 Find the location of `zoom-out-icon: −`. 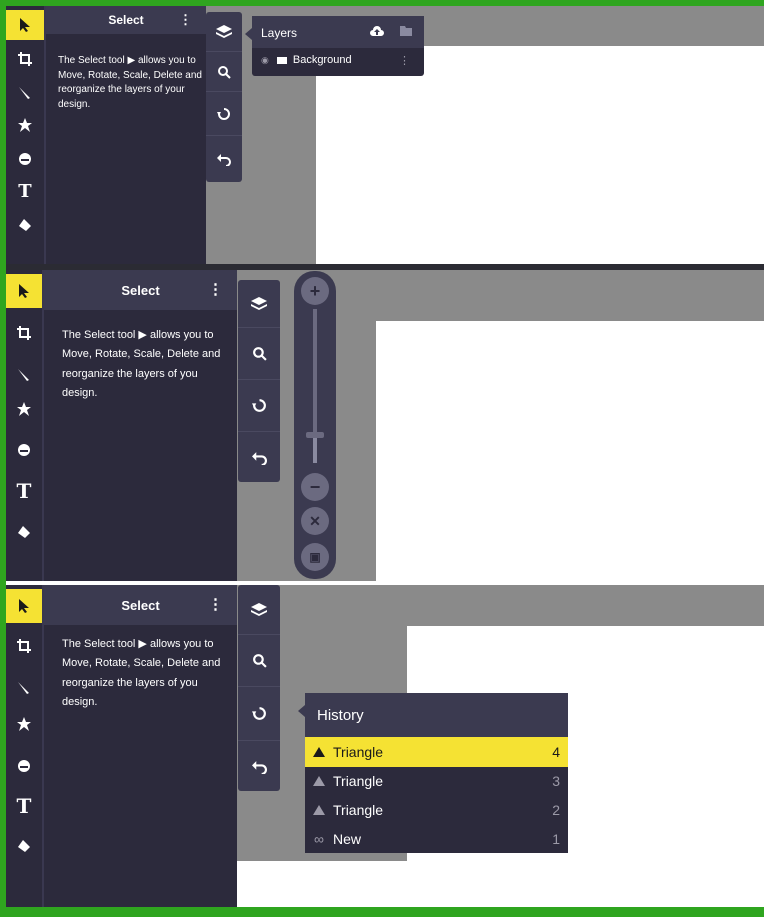

zoom-out-icon: − is located at coordinates (315, 487).